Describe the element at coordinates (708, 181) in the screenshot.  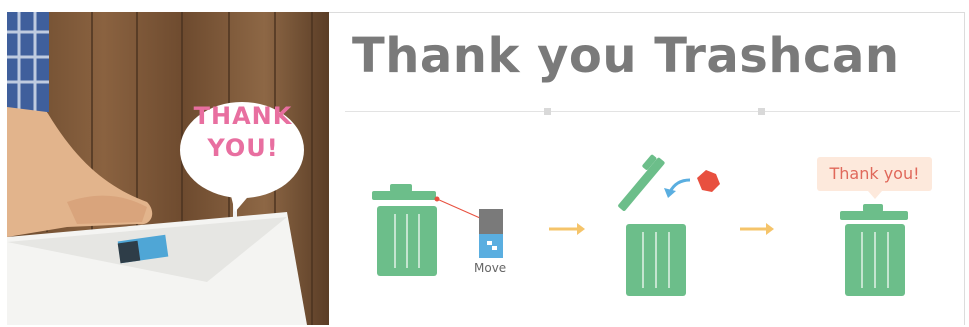
I see `crumpled-paper-icon` at that location.